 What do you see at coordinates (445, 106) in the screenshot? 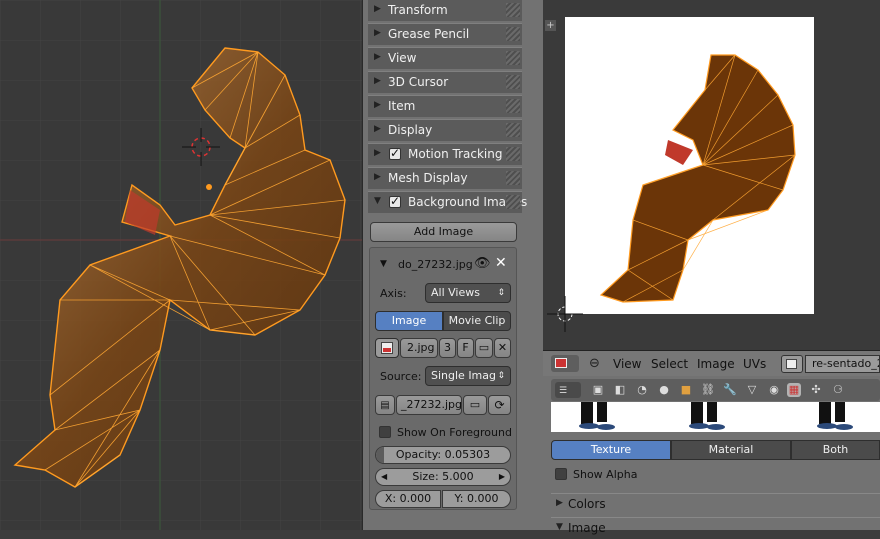
I see `panel-item: ▶ Item` at bounding box center [445, 106].